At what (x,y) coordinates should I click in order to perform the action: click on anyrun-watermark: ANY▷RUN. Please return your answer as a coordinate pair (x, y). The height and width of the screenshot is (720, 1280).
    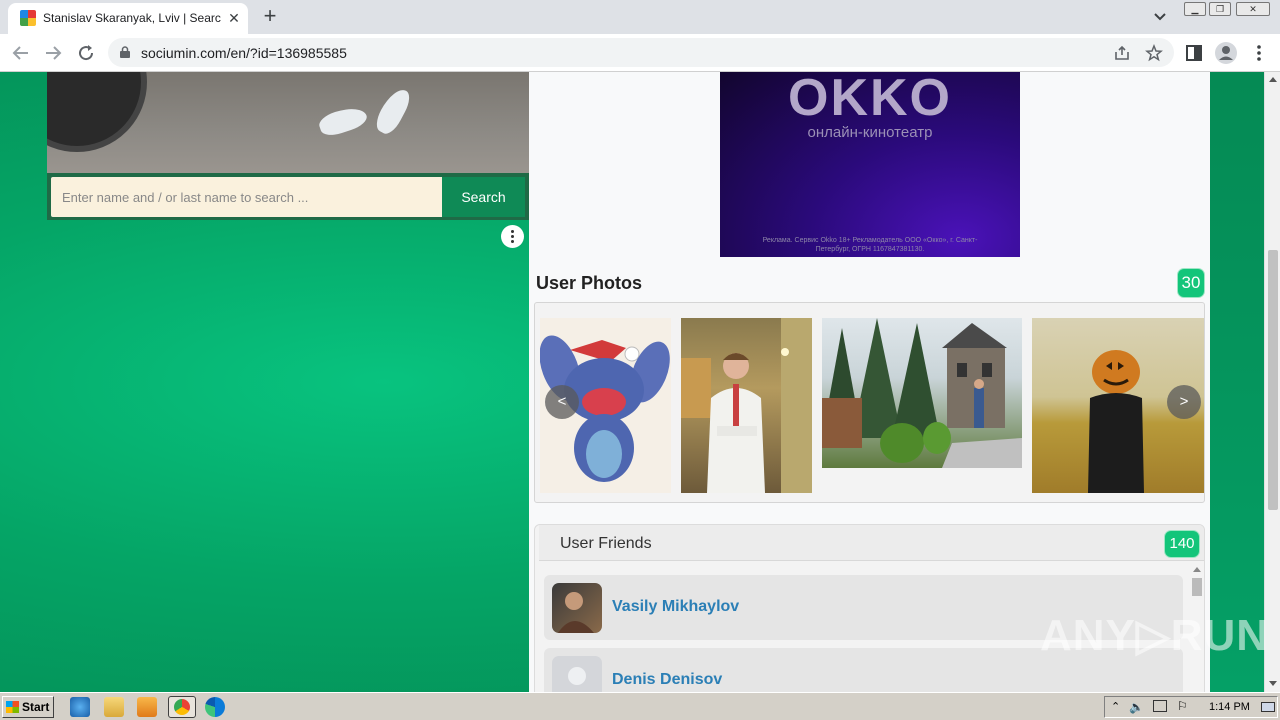
    Looking at the image, I should click on (1155, 635).